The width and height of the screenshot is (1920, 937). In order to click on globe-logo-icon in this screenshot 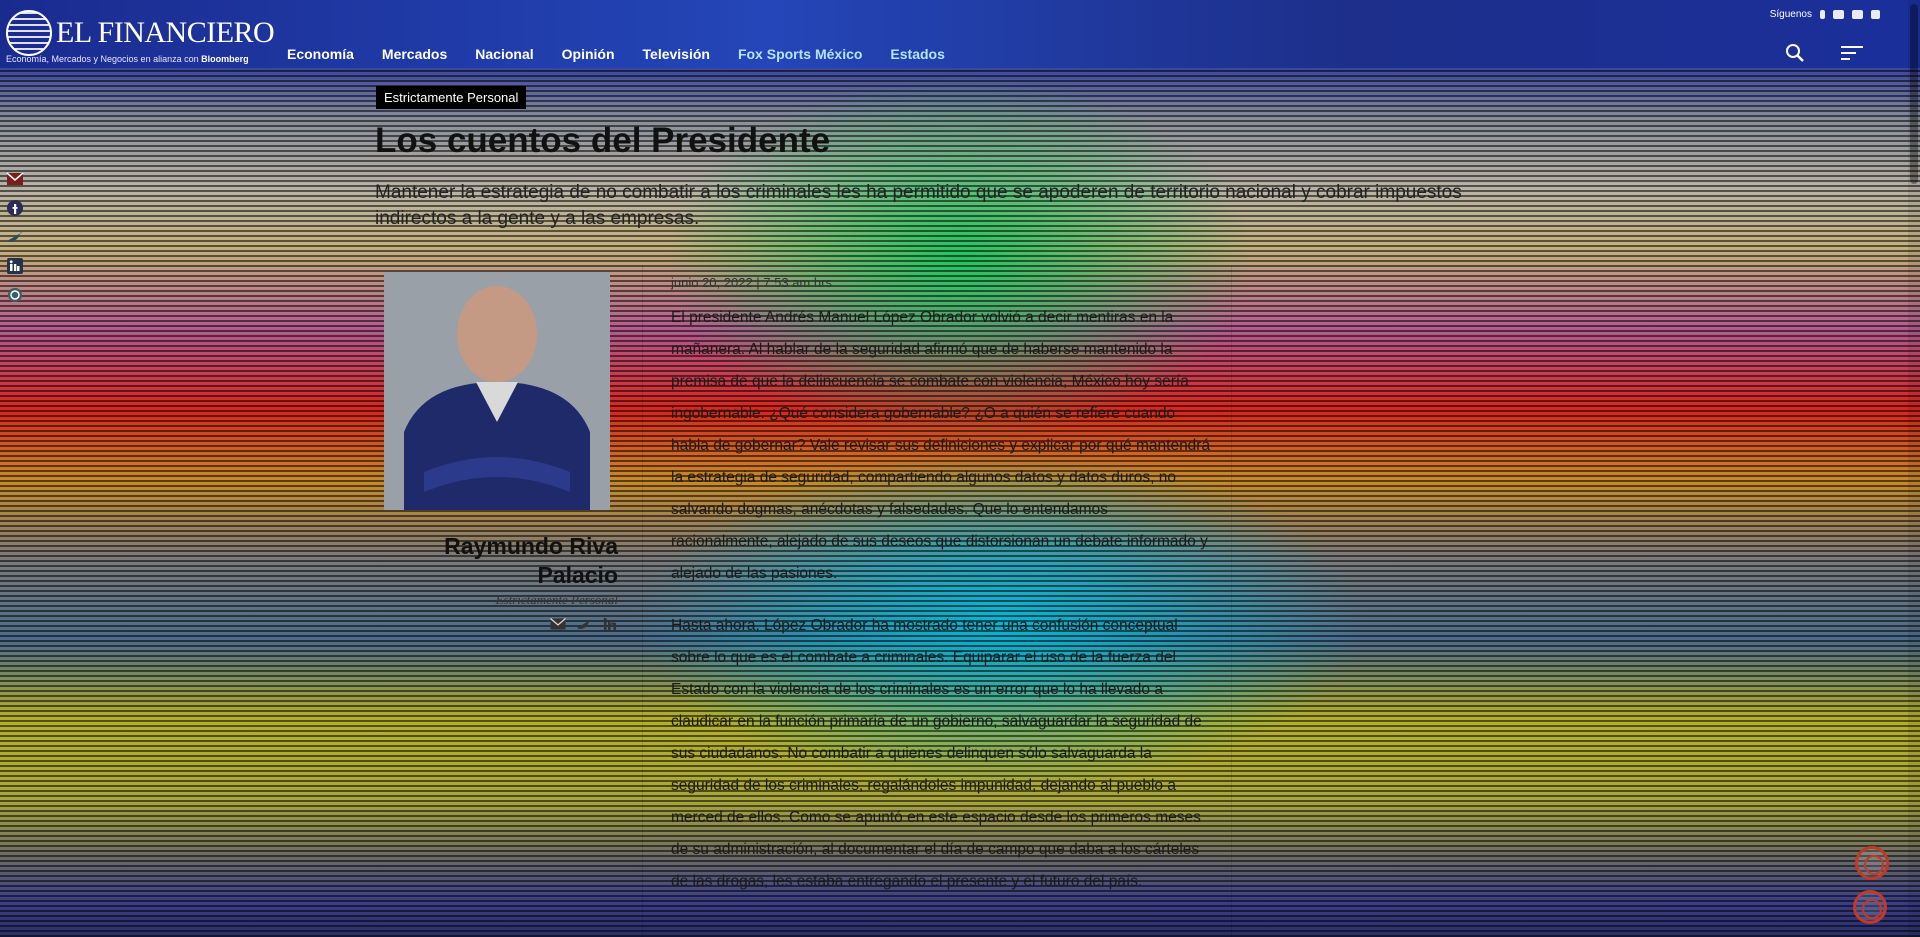, I will do `click(29, 33)`.